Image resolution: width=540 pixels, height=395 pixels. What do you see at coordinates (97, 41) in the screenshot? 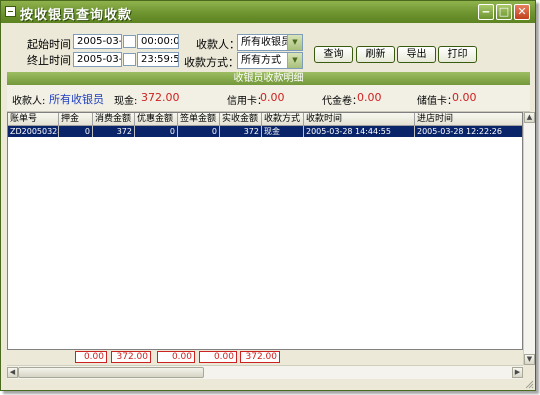
I see `start-date-field: 2005-03-28` at bounding box center [97, 41].